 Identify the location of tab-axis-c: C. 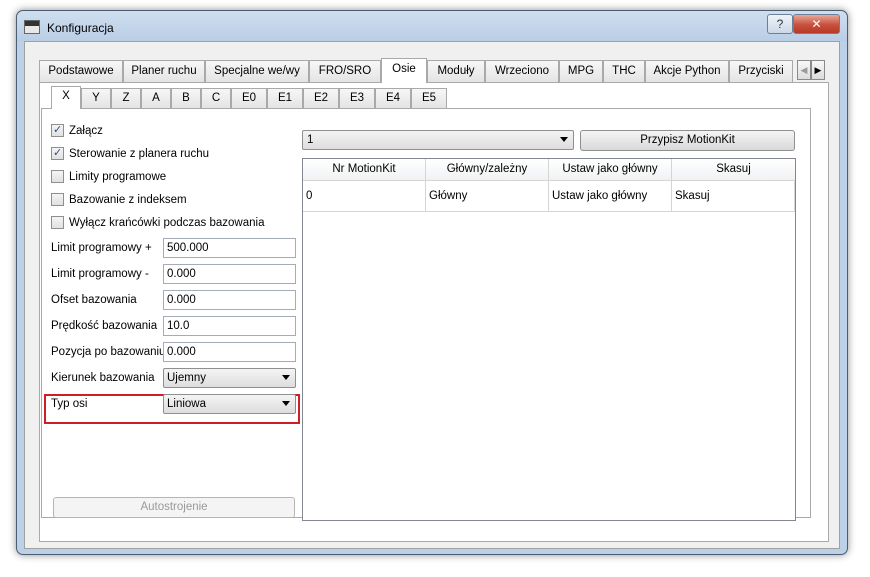
(216, 98).